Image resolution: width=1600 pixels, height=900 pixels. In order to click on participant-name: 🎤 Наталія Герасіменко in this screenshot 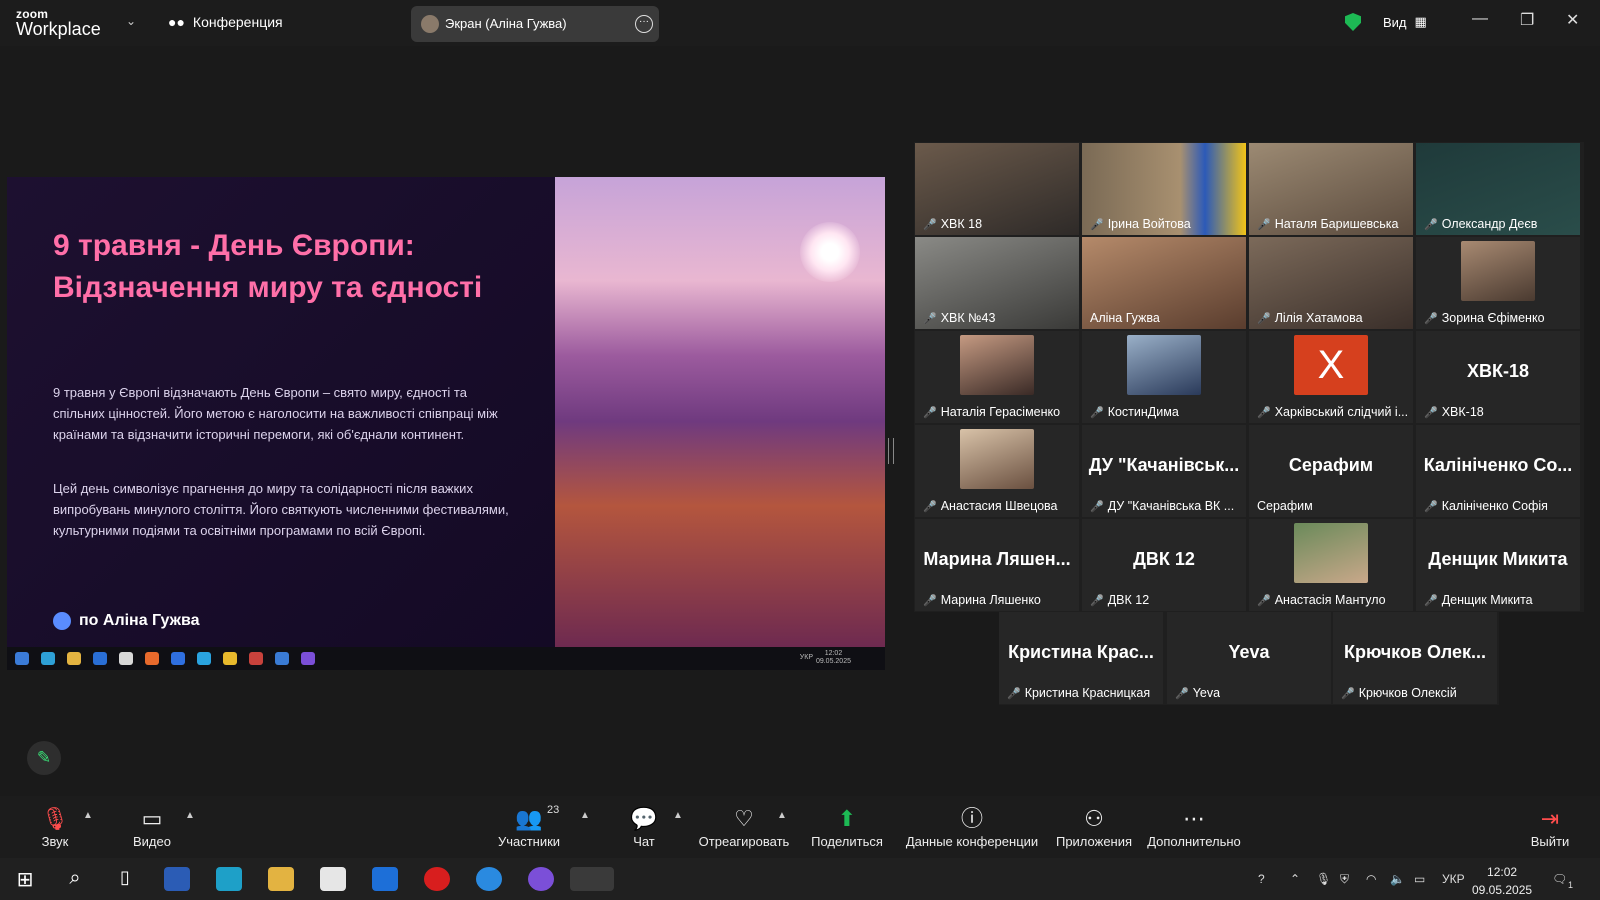, I will do `click(991, 412)`.